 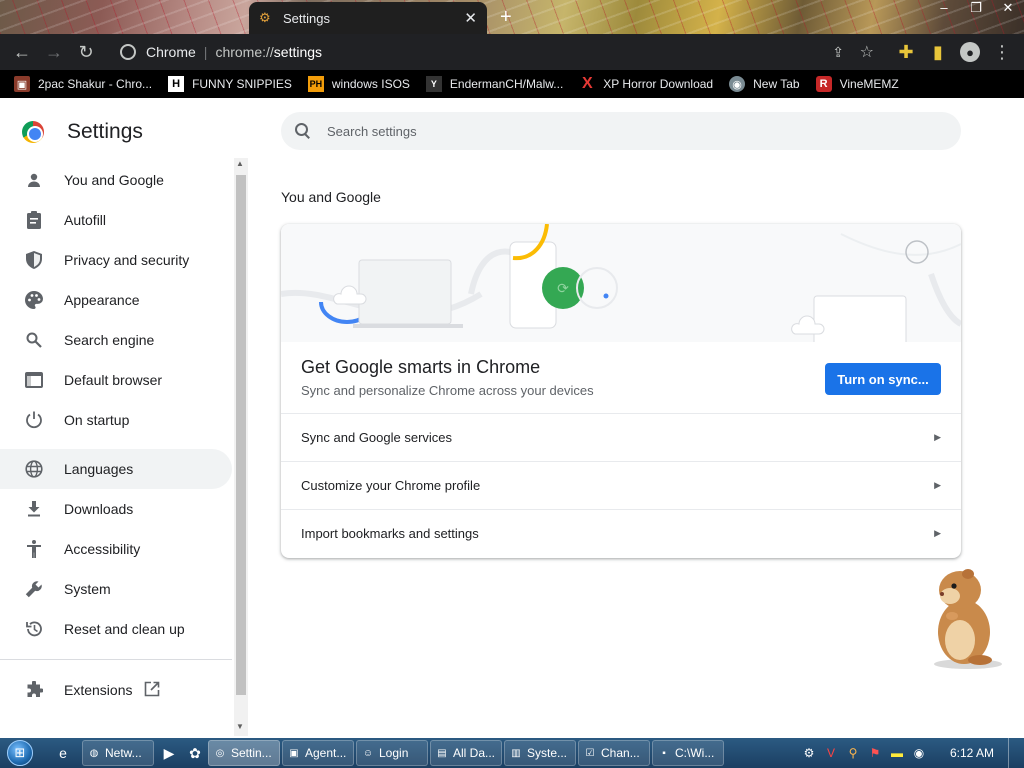 I want to click on side-panel-icon: ▮, so click(x=938, y=52).